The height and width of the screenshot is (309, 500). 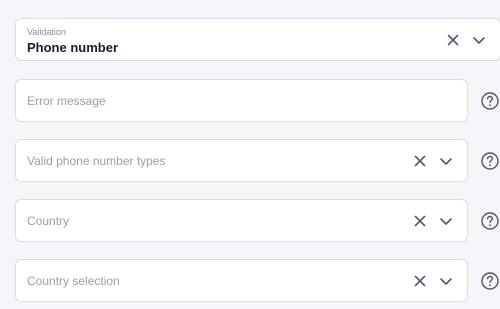 What do you see at coordinates (73, 281) in the screenshot?
I see `country-selection-placeholder: Country selection` at bounding box center [73, 281].